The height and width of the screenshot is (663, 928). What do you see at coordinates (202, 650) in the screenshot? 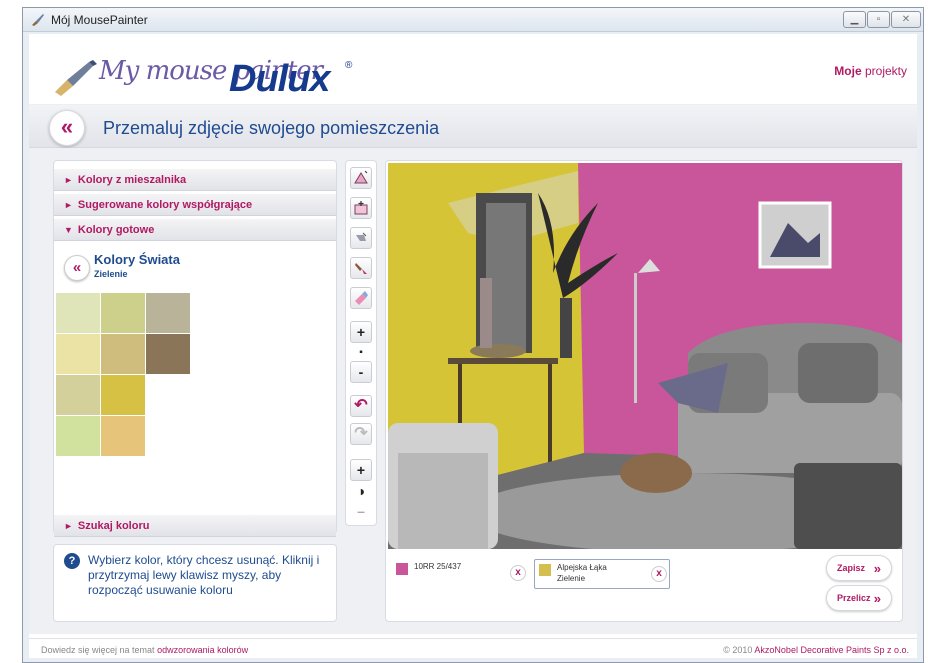
I see `color-mapping-link: odwzorowania kolorów` at bounding box center [202, 650].